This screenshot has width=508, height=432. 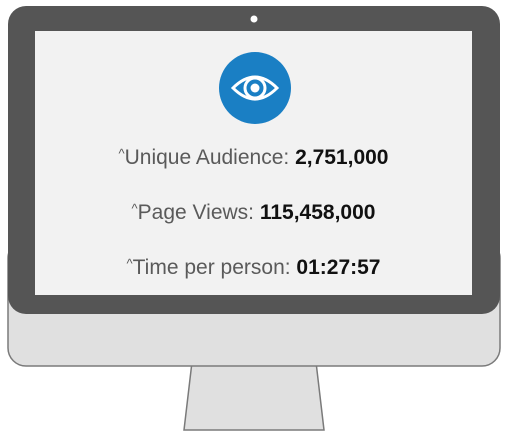 What do you see at coordinates (254, 396) in the screenshot?
I see `monitor-stand` at bounding box center [254, 396].